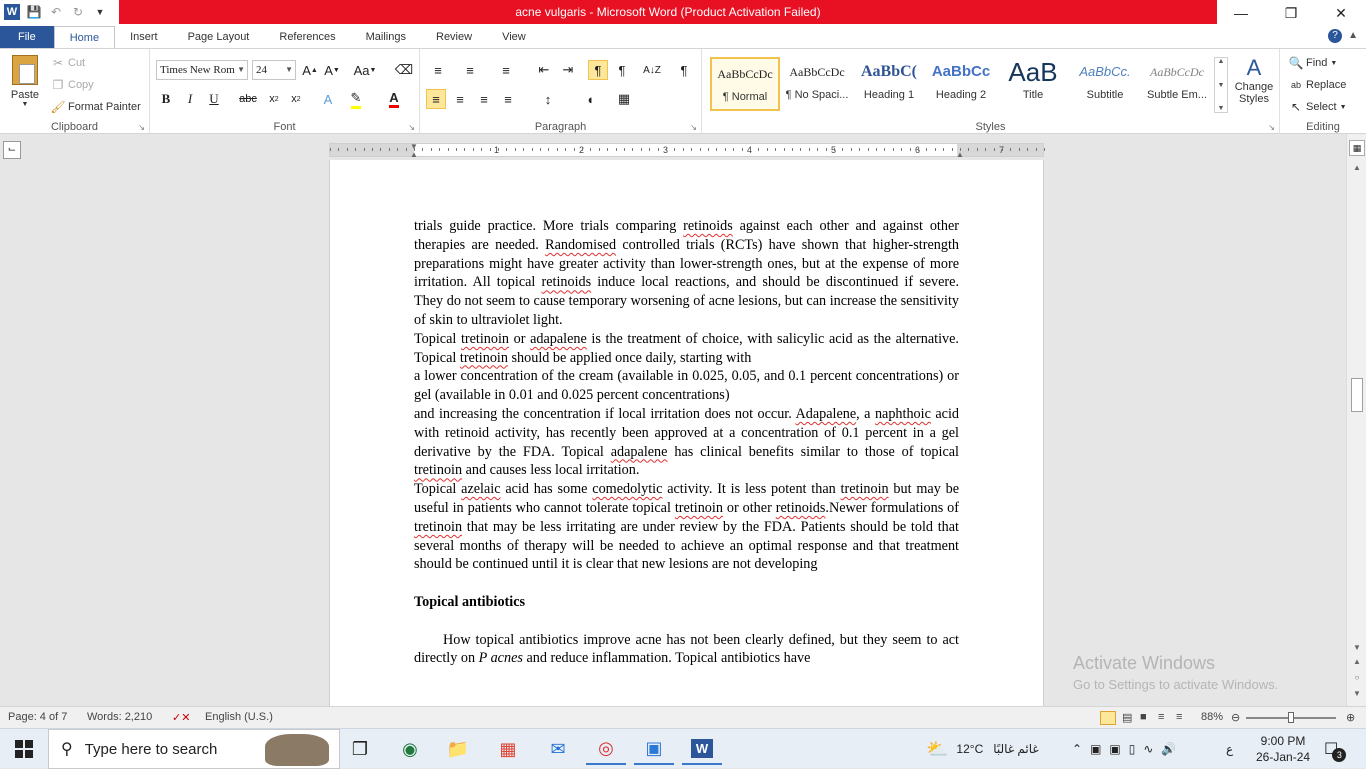 The image size is (1366, 769). What do you see at coordinates (1291, 717) in the screenshot?
I see `zoom-slider-thumb` at bounding box center [1291, 717].